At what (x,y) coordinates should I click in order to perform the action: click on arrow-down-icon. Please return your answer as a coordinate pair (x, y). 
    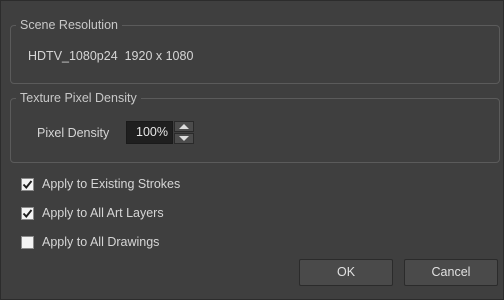
    Looking at the image, I should click on (184, 138).